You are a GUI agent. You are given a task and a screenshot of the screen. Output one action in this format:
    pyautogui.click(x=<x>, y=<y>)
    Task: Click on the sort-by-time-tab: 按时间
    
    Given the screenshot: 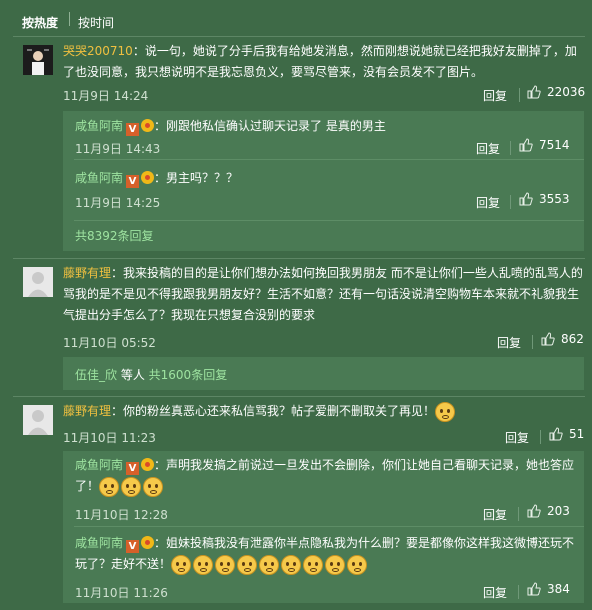 What is the action you would take?
    pyautogui.click(x=96, y=22)
    